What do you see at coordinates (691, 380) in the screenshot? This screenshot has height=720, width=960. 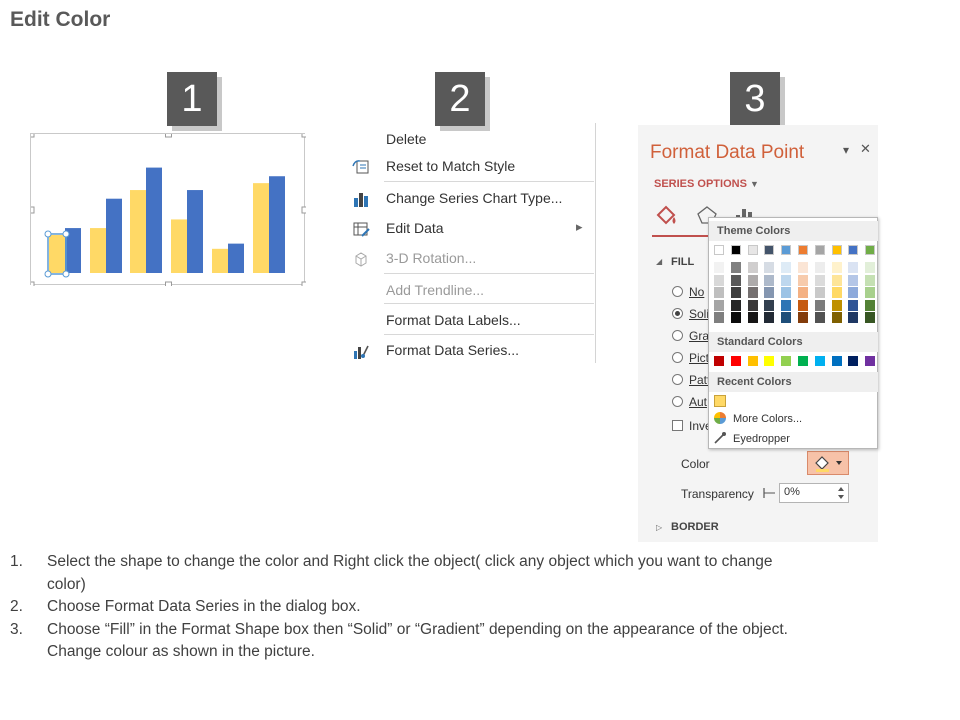 I see `fill-option-5: Patt` at bounding box center [691, 380].